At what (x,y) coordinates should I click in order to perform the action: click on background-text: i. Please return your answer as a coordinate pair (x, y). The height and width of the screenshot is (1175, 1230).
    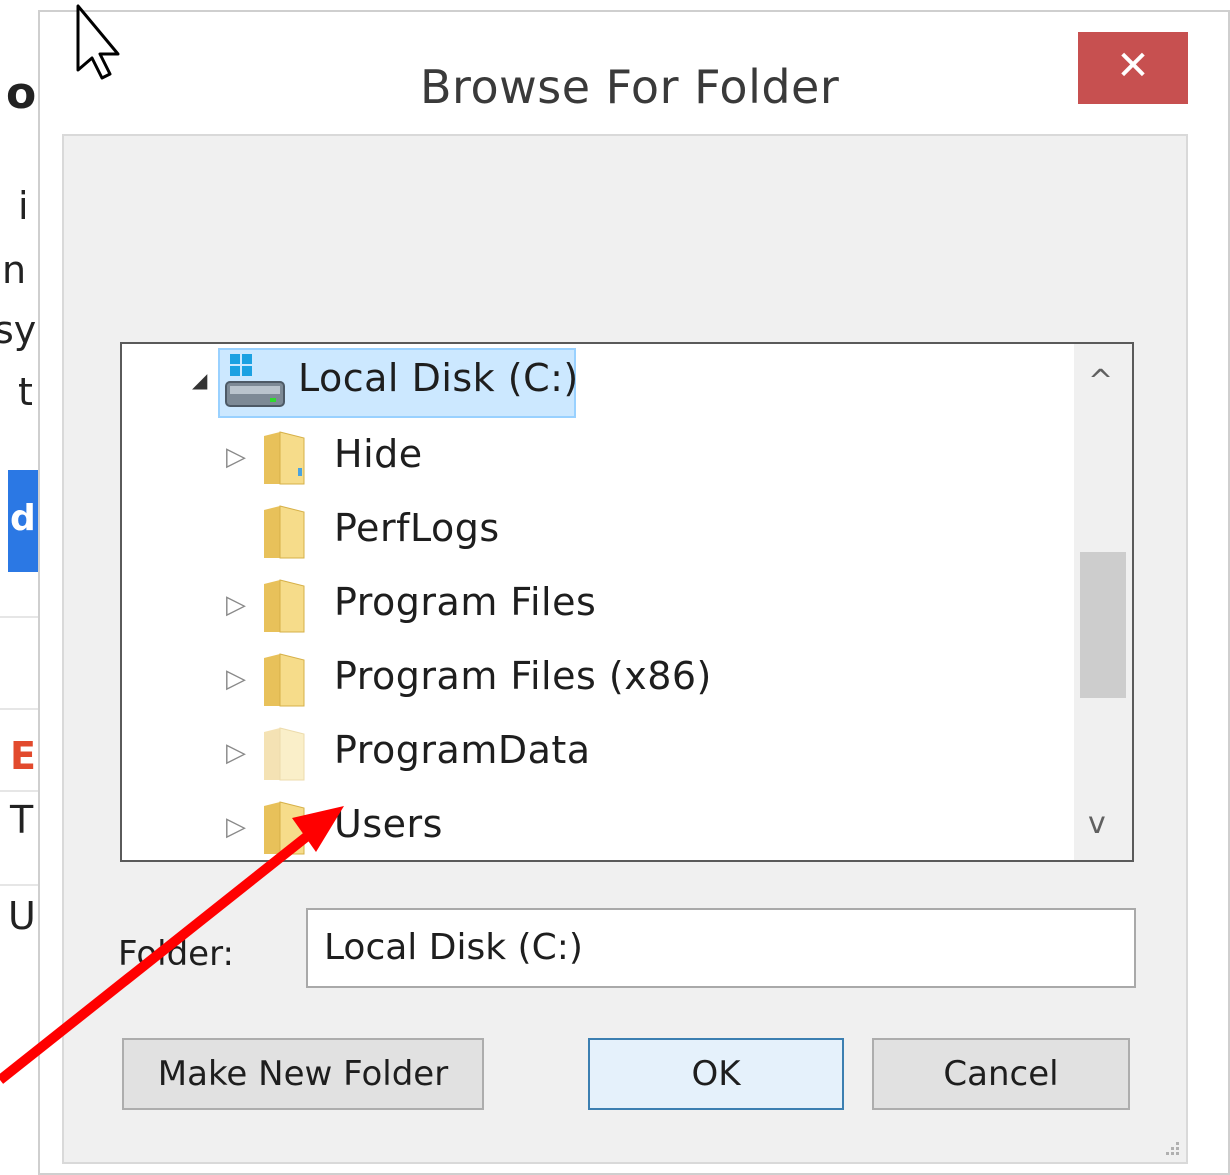
    Looking at the image, I should click on (23, 206).